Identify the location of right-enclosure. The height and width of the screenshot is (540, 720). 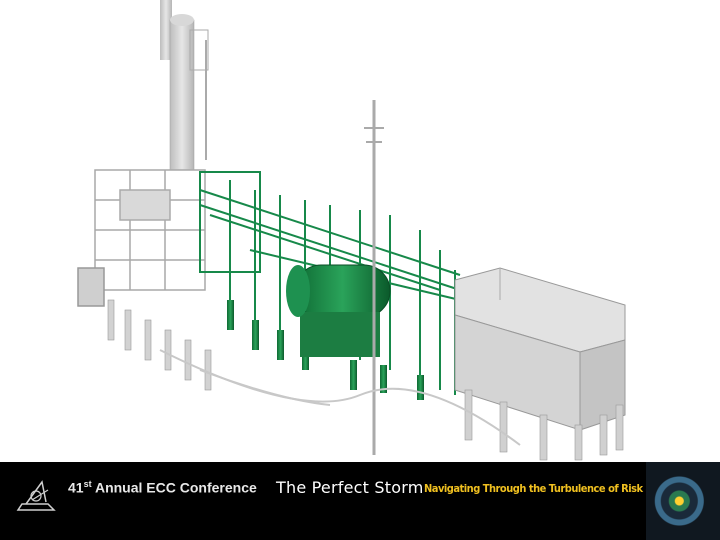
(540, 349).